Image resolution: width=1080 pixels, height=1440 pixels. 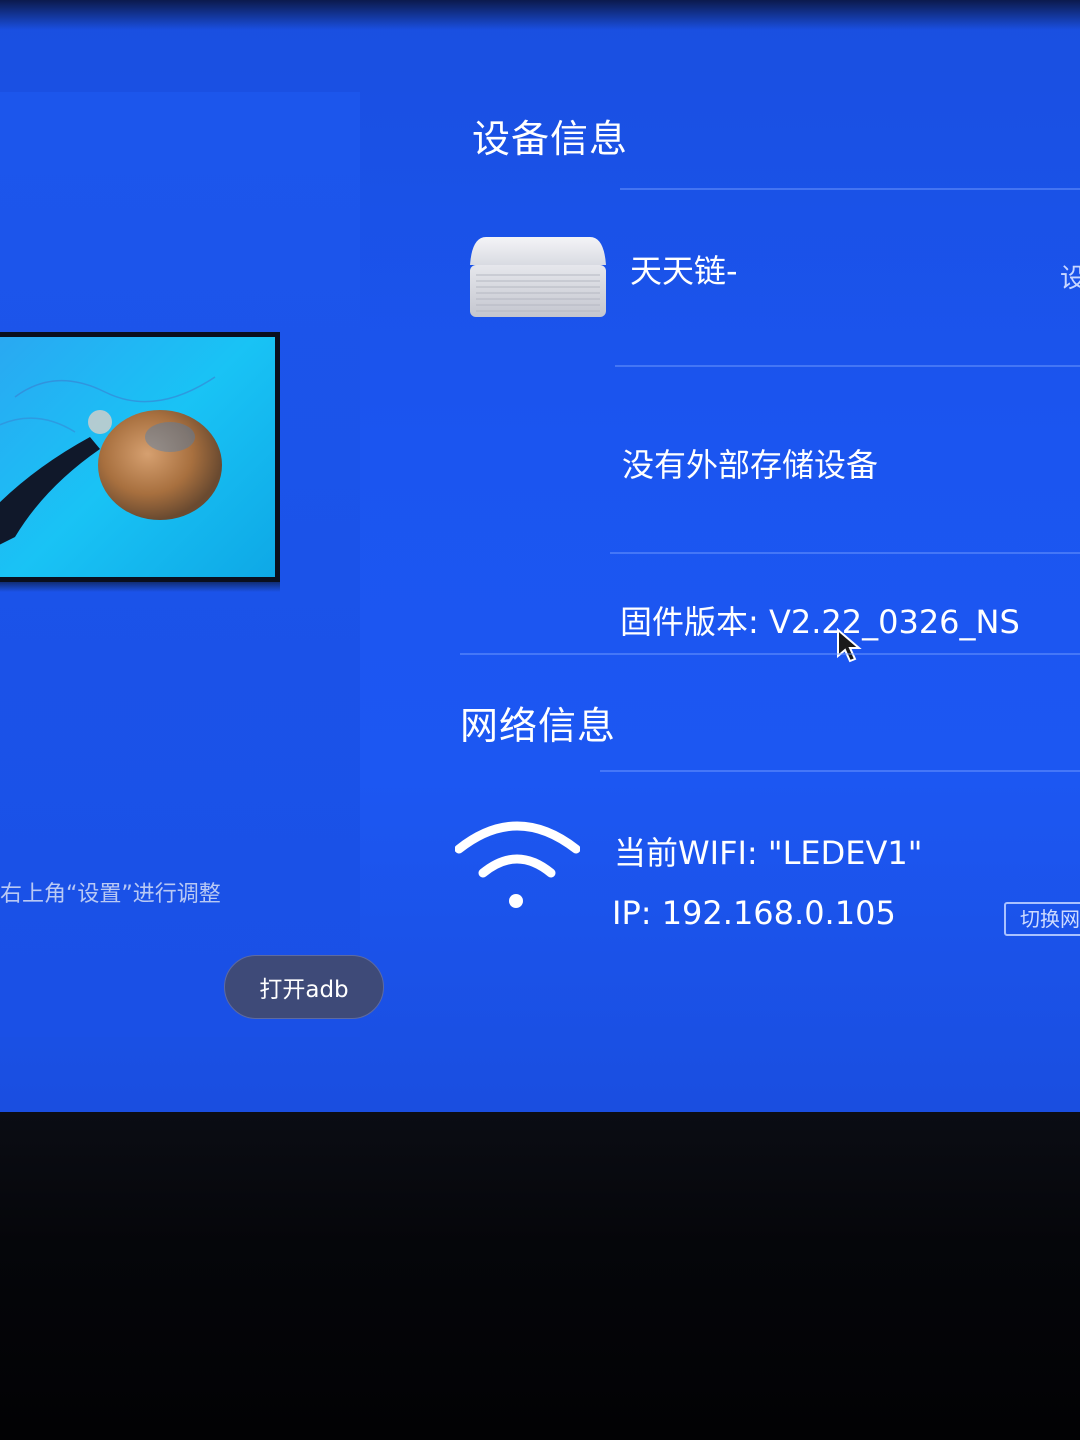 I want to click on network-info-title: 网络信息, so click(x=538, y=726).